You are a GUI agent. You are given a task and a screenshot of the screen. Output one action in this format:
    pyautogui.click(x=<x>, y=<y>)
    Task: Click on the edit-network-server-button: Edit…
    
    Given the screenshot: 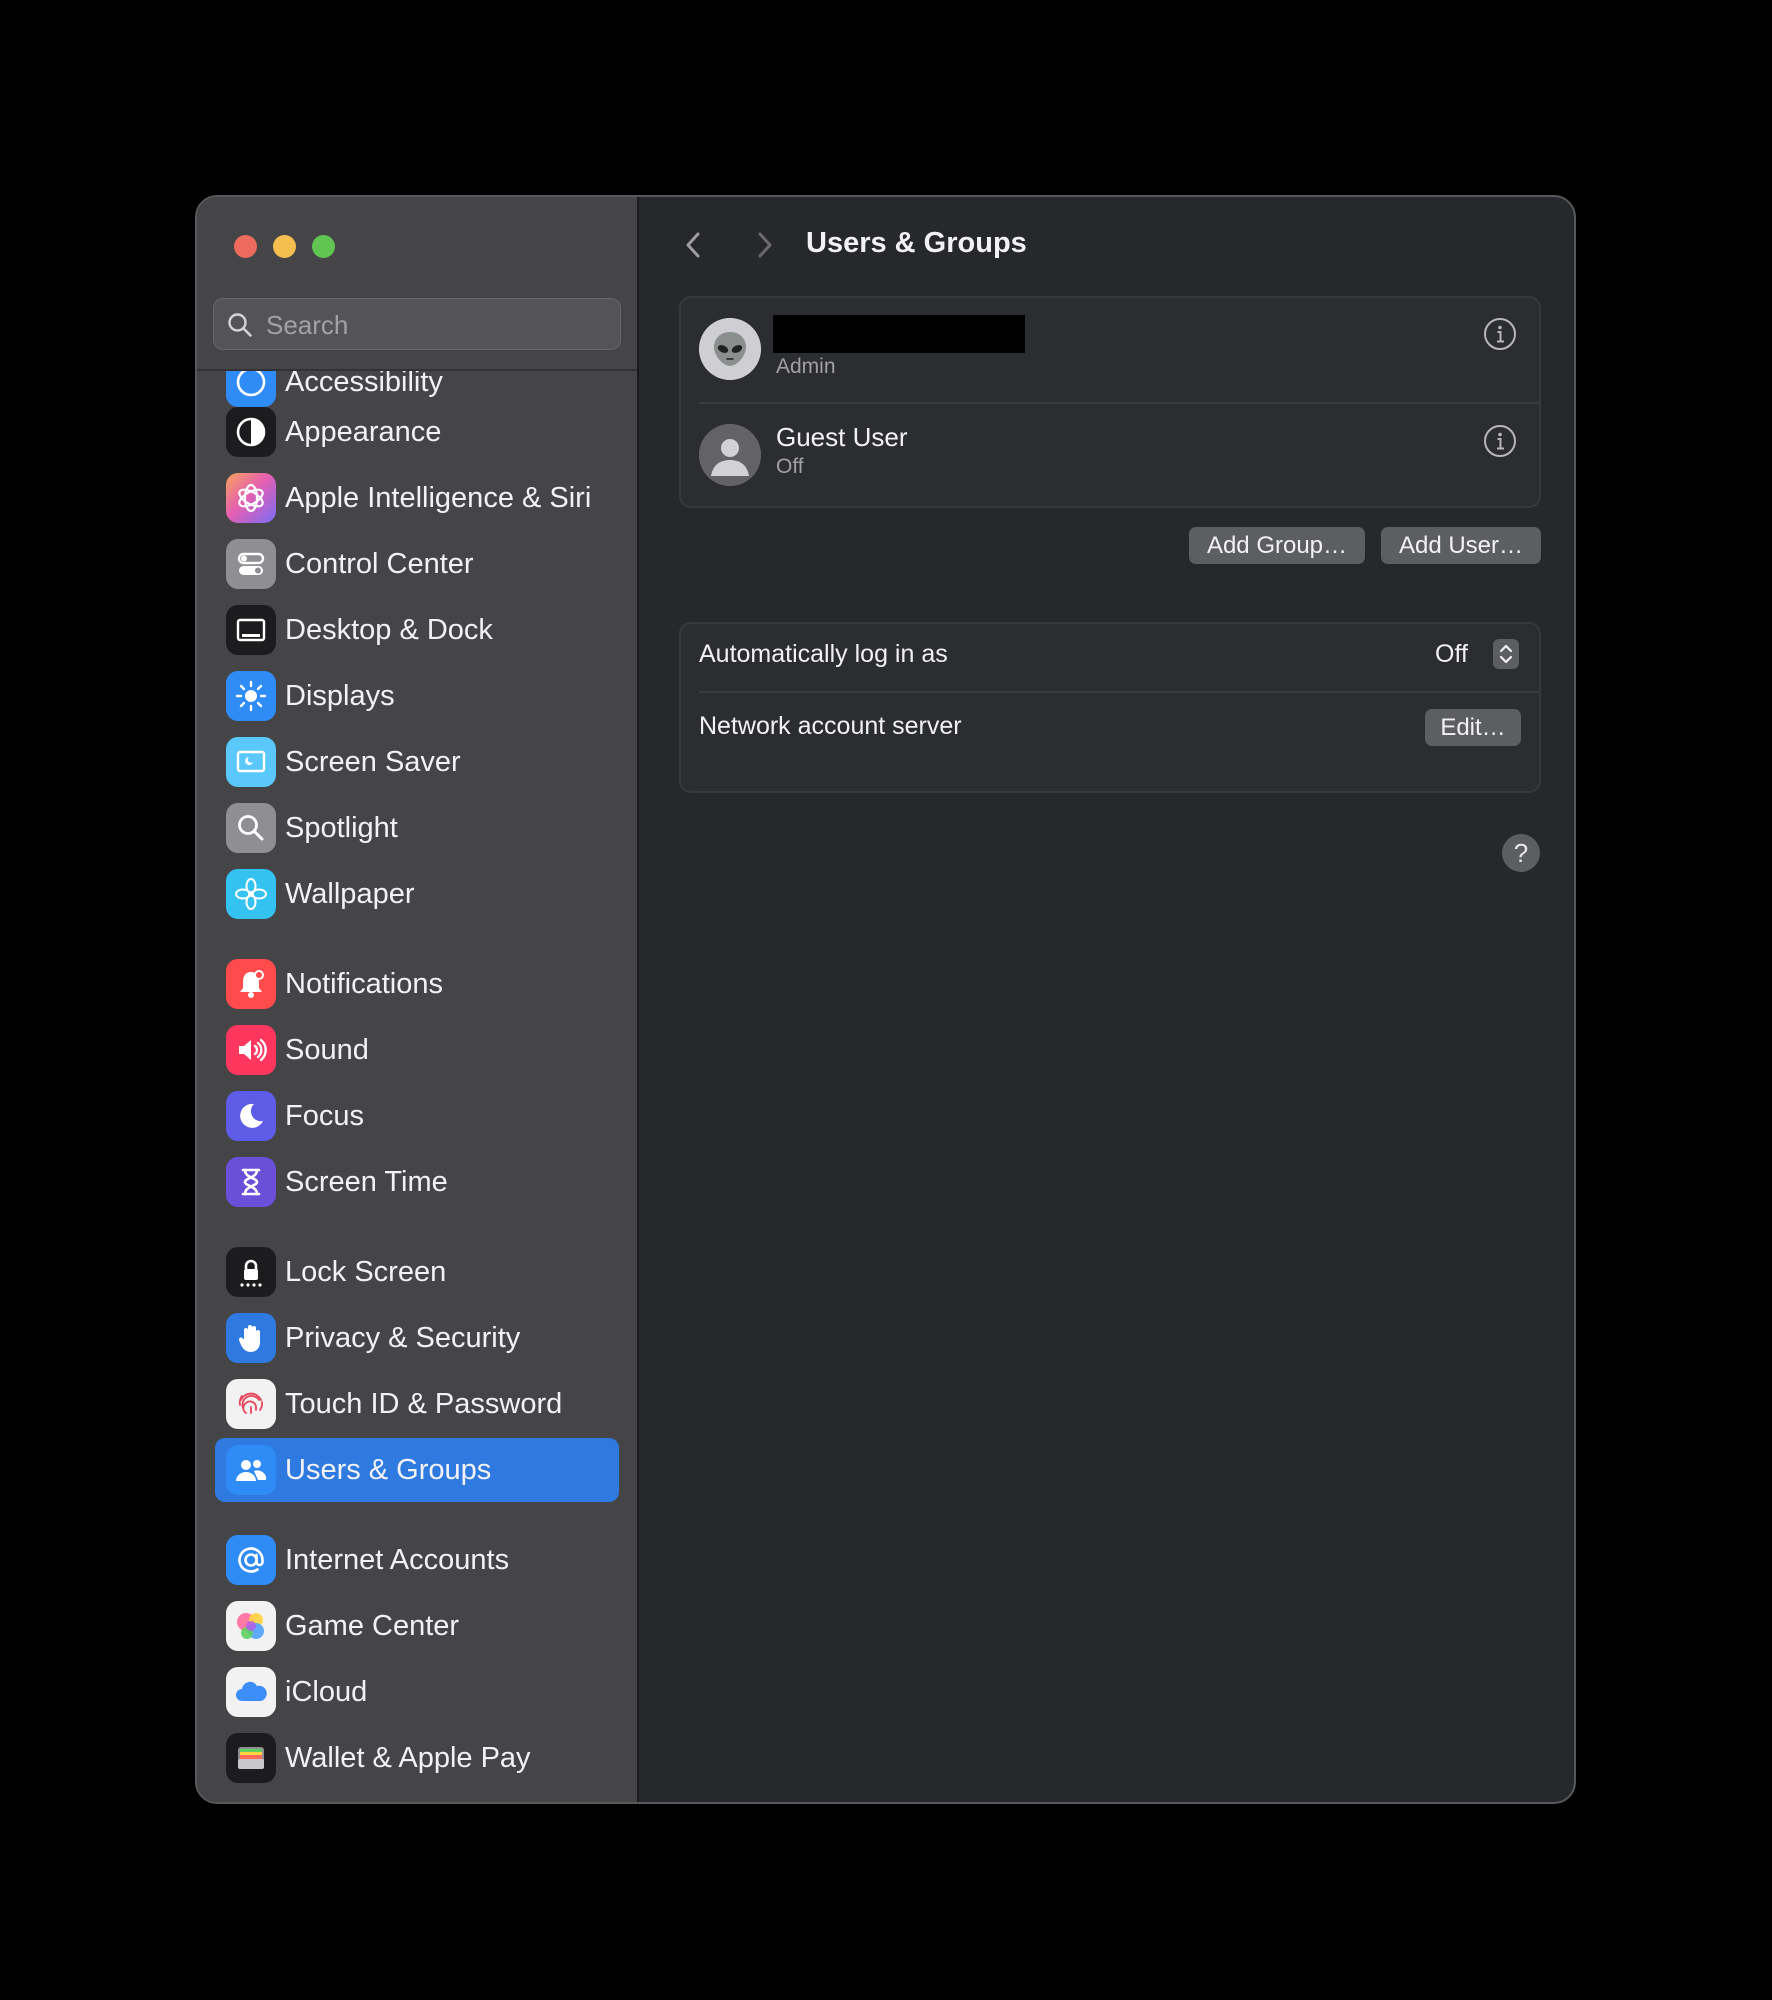 What is the action you would take?
    pyautogui.click(x=1473, y=727)
    